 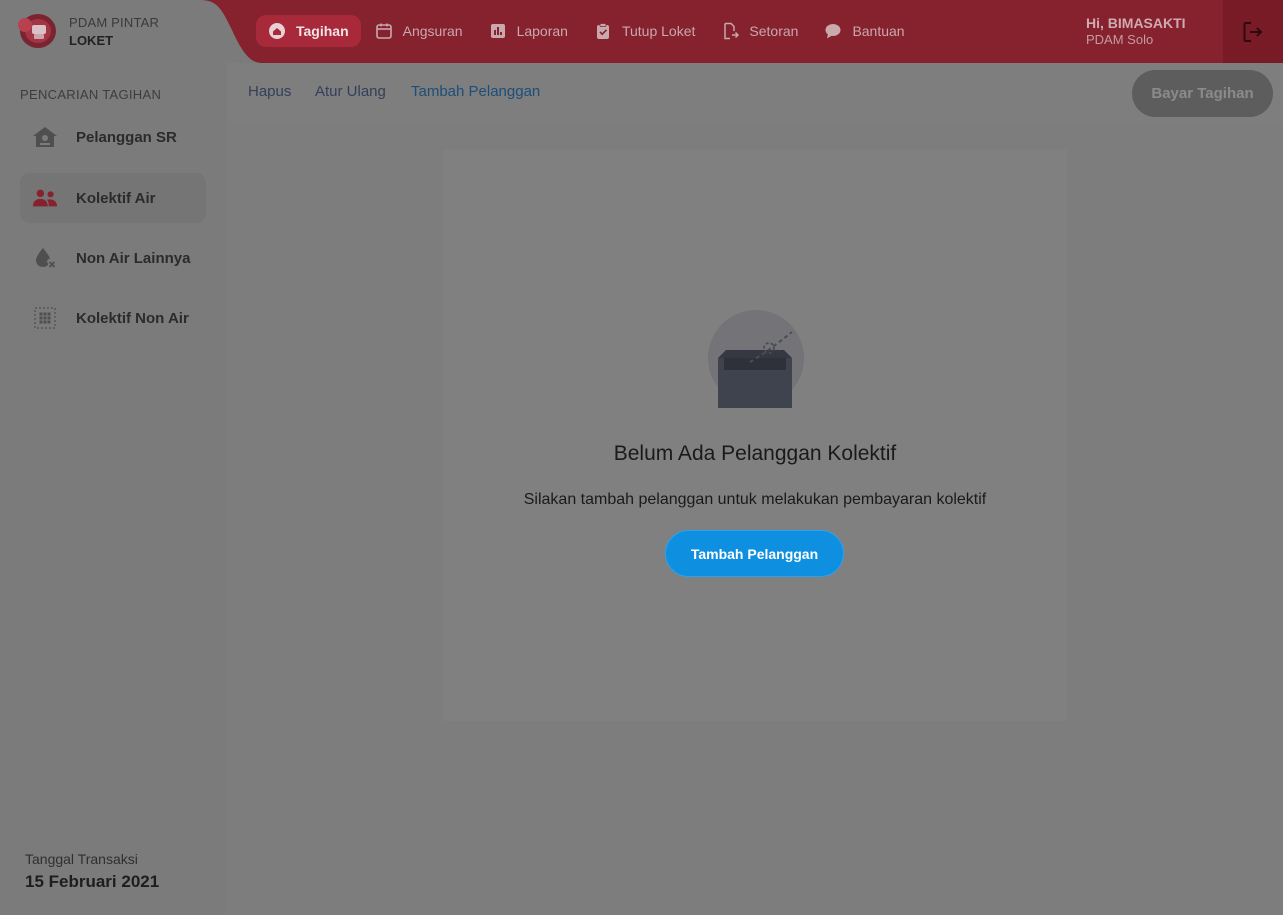 What do you see at coordinates (45, 198) in the screenshot?
I see `users-icon` at bounding box center [45, 198].